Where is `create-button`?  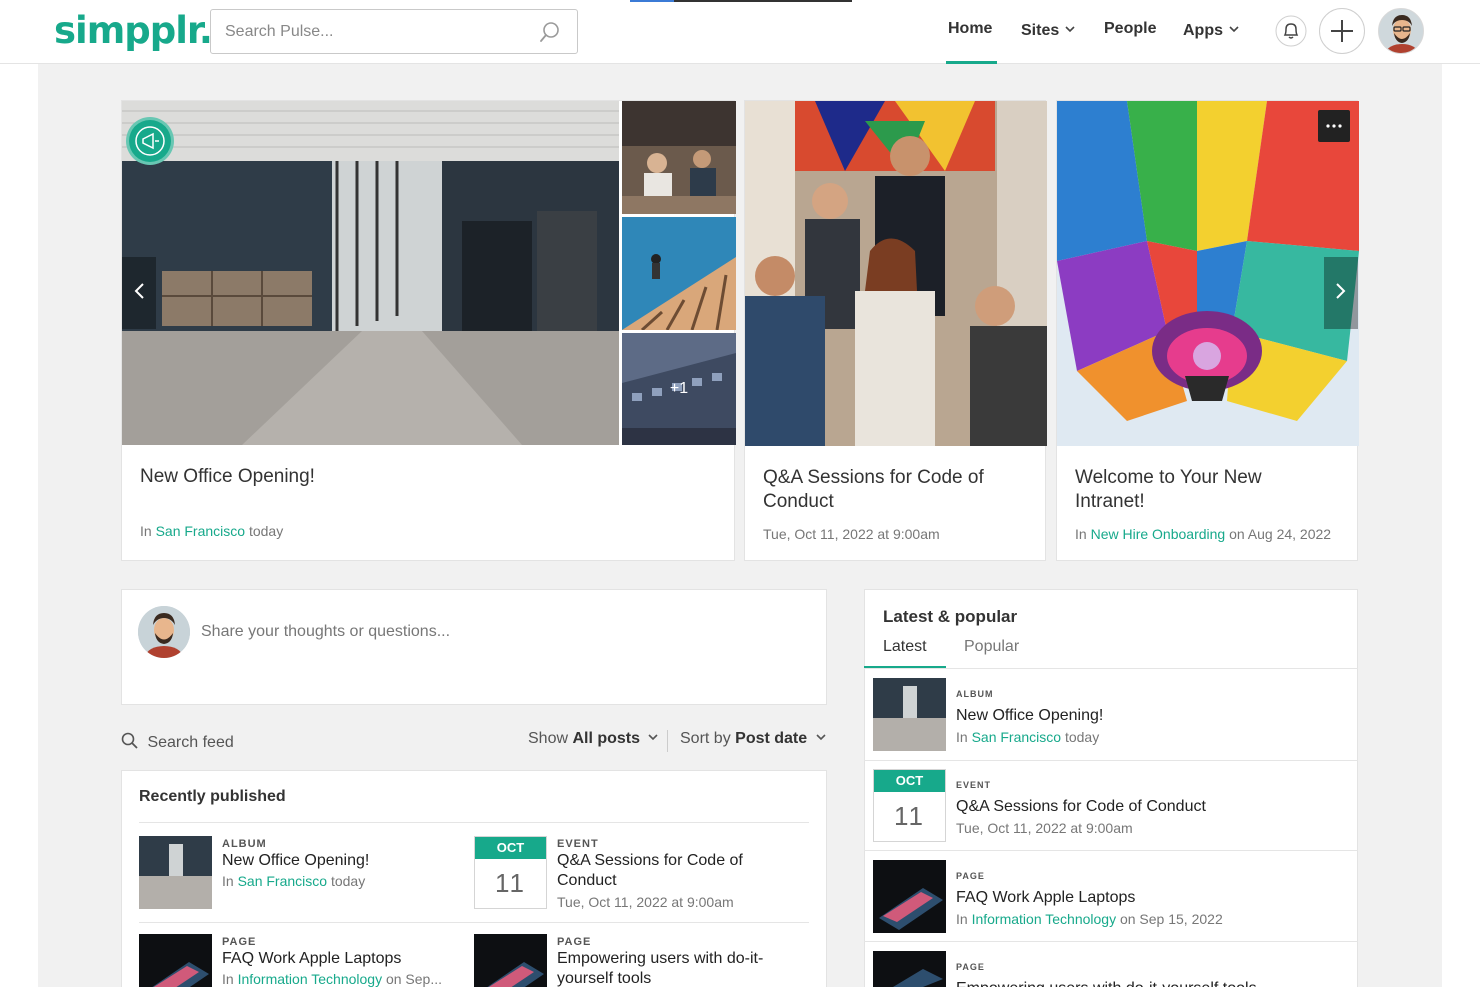
create-button is located at coordinates (1342, 31).